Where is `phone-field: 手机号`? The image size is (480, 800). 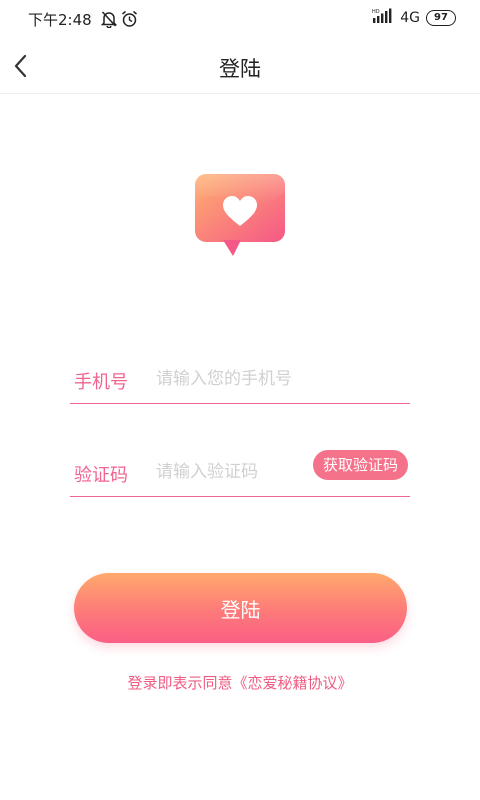 phone-field: 手机号 is located at coordinates (240, 380).